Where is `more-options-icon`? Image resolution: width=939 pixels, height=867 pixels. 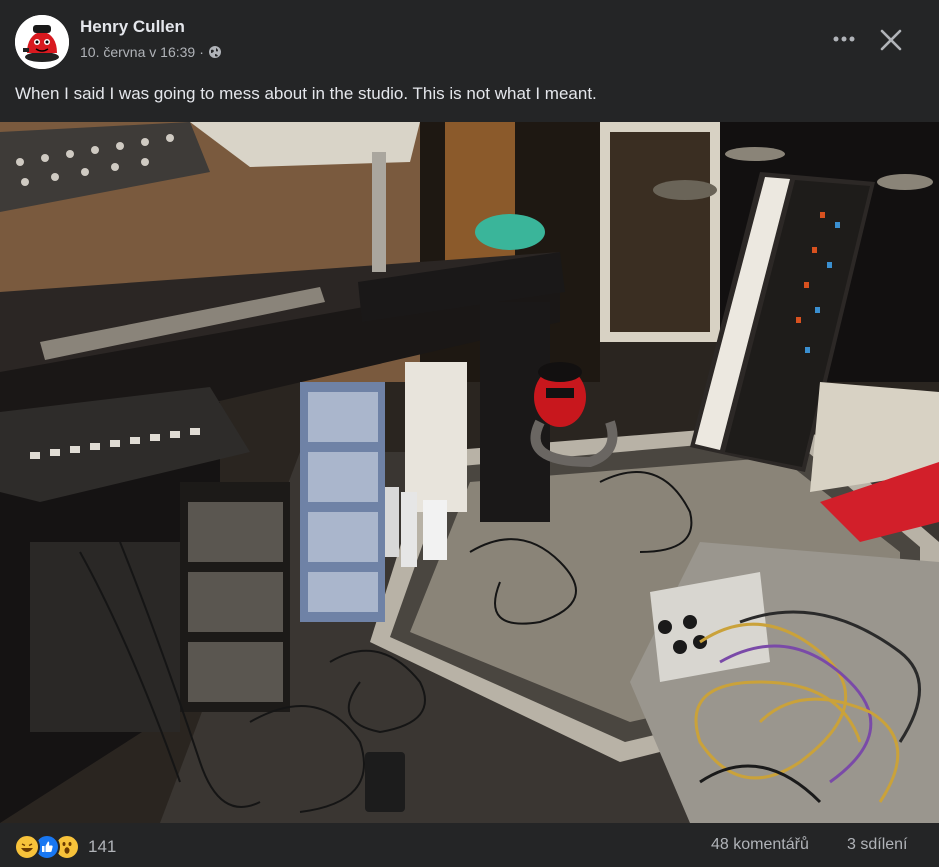 more-options-icon is located at coordinates (844, 39).